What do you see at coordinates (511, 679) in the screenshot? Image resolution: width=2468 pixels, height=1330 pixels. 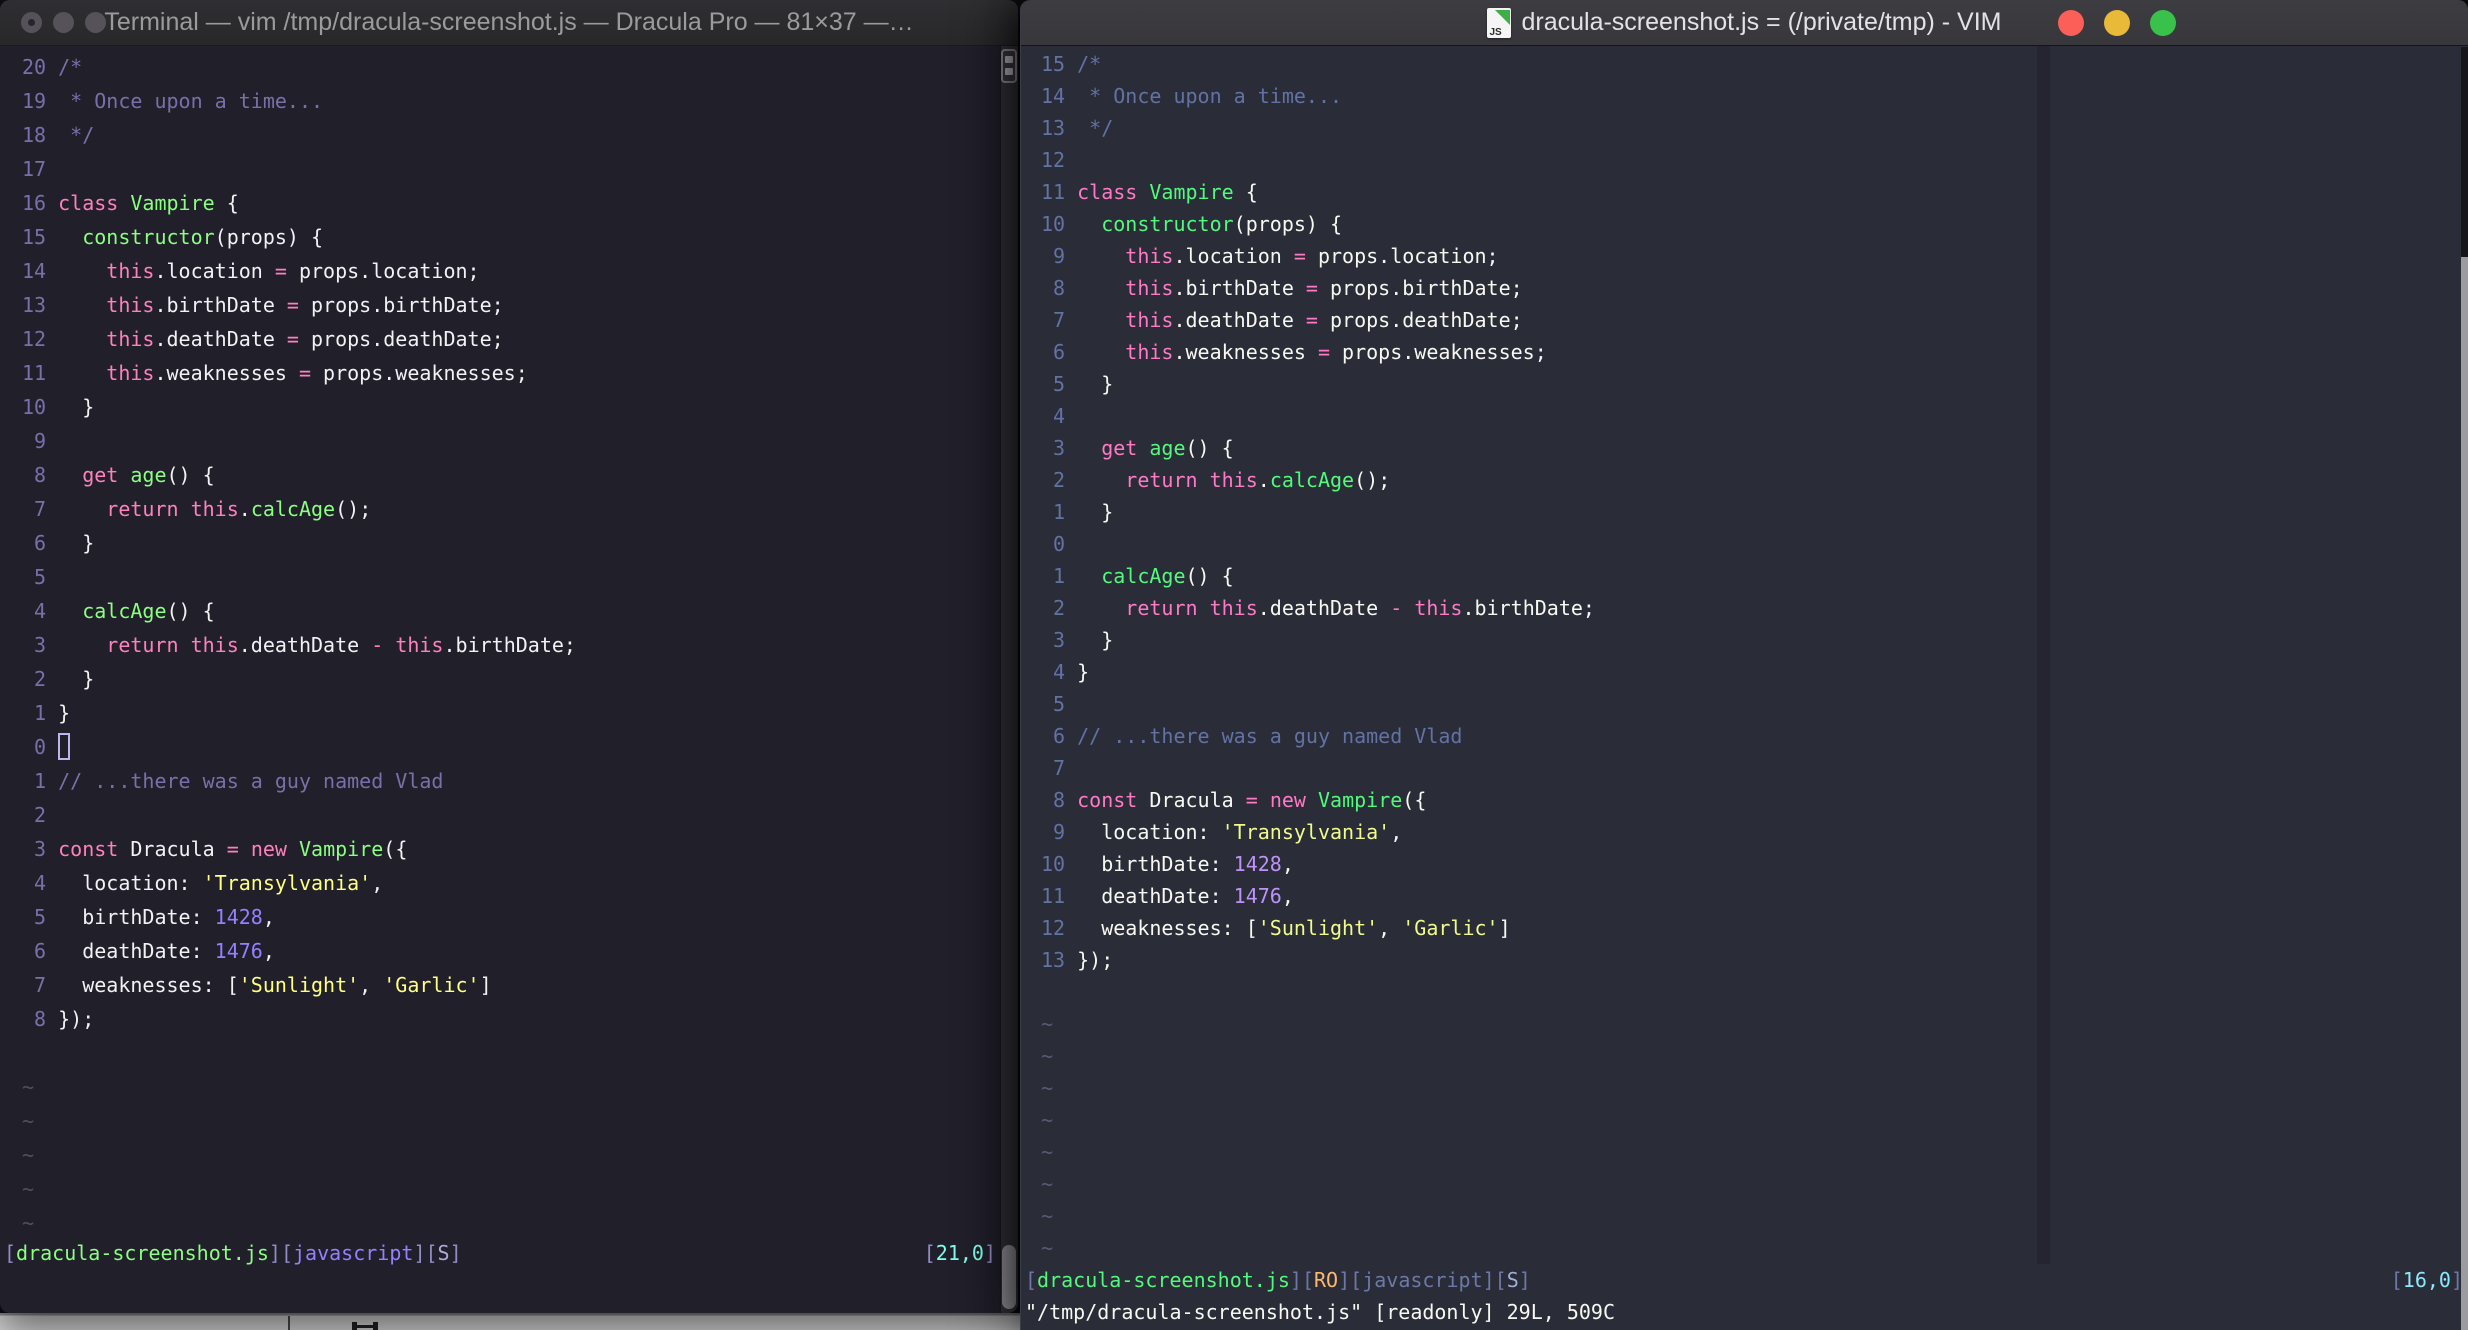 I see `code-line: 2 }` at bounding box center [511, 679].